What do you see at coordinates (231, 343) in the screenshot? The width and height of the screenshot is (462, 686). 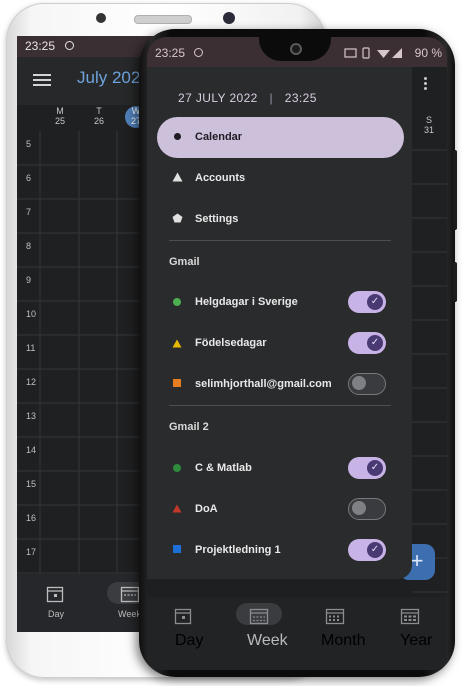 I see `calendar-label: Födelsedagar` at bounding box center [231, 343].